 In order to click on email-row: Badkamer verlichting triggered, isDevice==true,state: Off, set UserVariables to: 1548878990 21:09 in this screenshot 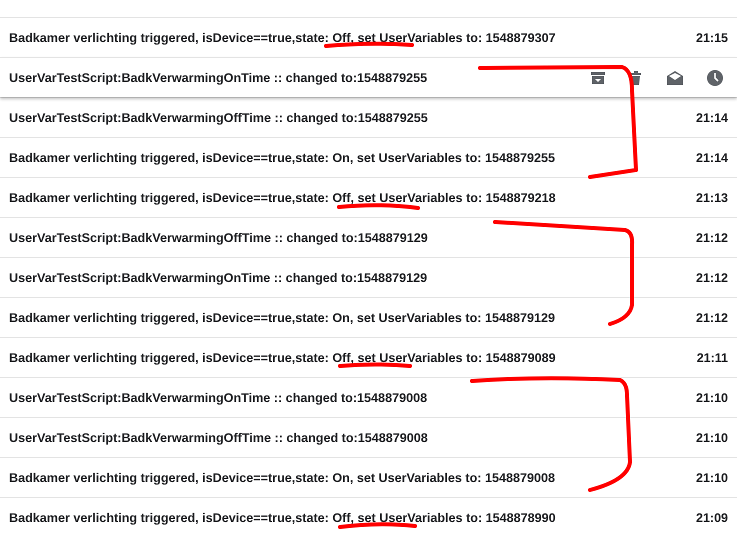, I will do `click(368, 517)`.